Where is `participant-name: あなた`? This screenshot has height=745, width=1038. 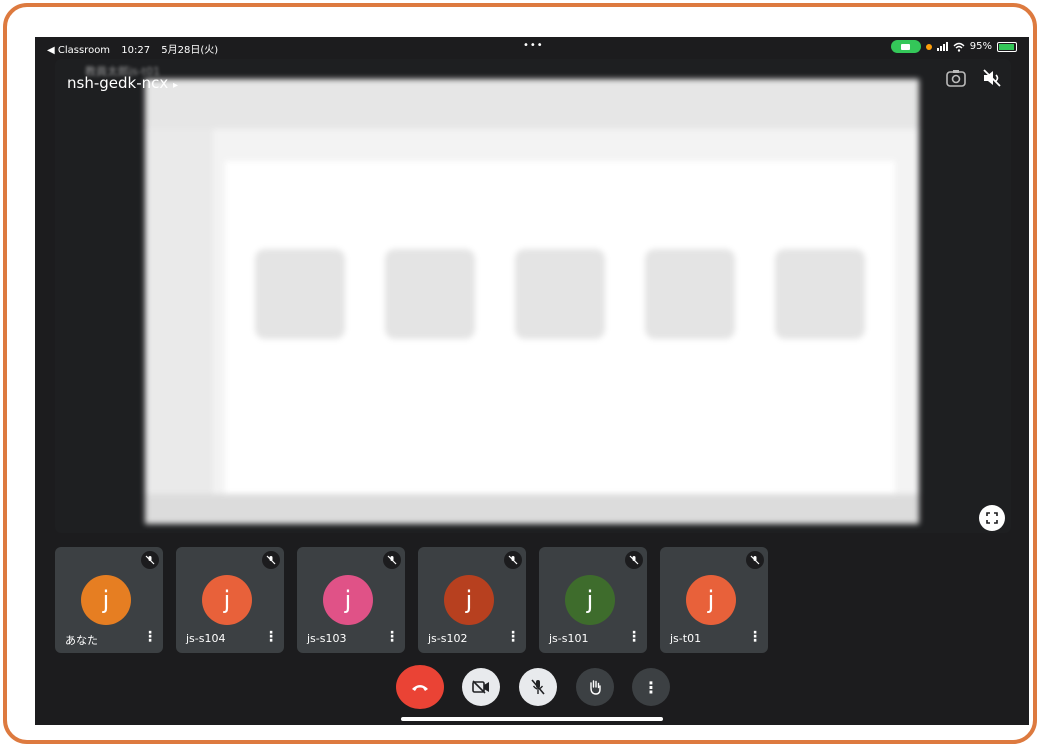 participant-name: あなた is located at coordinates (81, 640).